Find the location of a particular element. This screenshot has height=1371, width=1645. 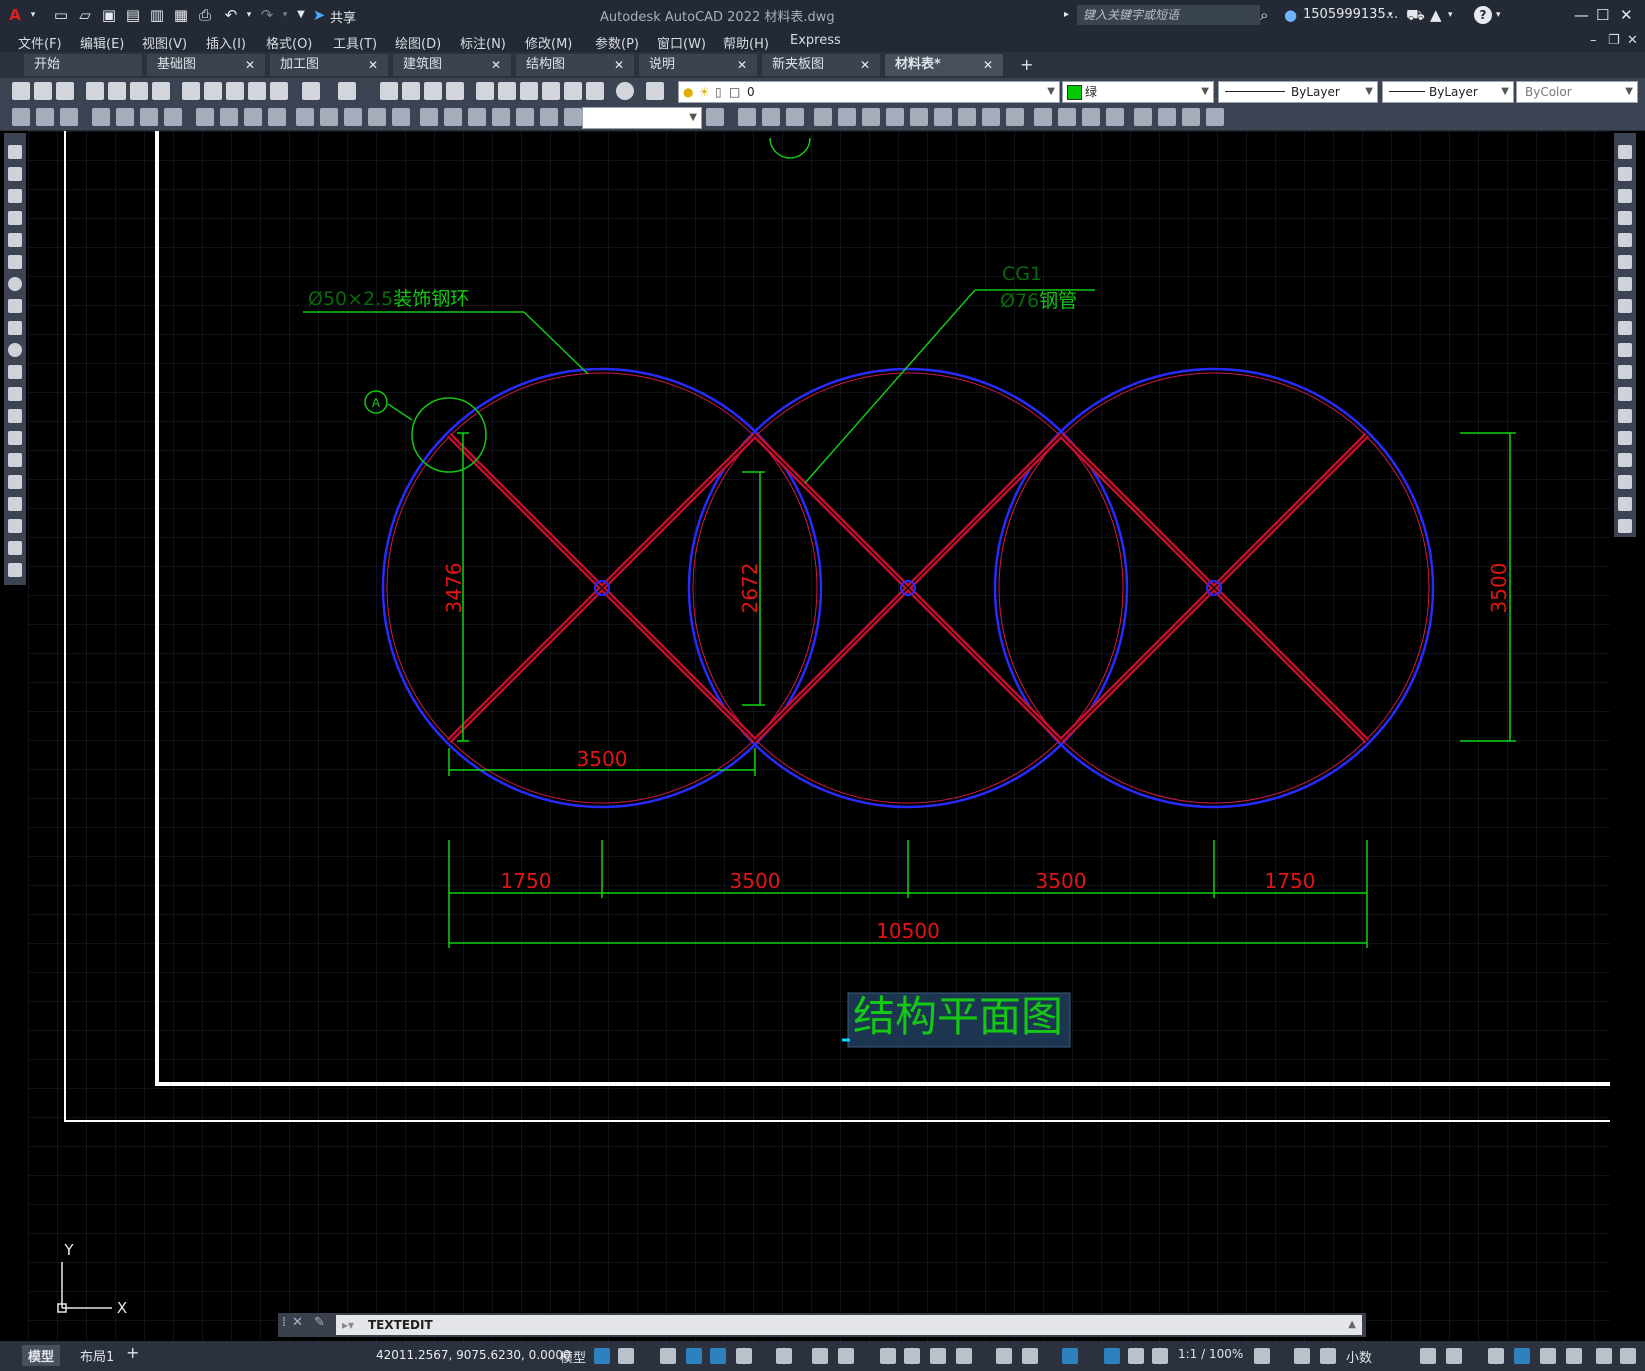

status-menu-icon is located at coordinates (1628, 1356).